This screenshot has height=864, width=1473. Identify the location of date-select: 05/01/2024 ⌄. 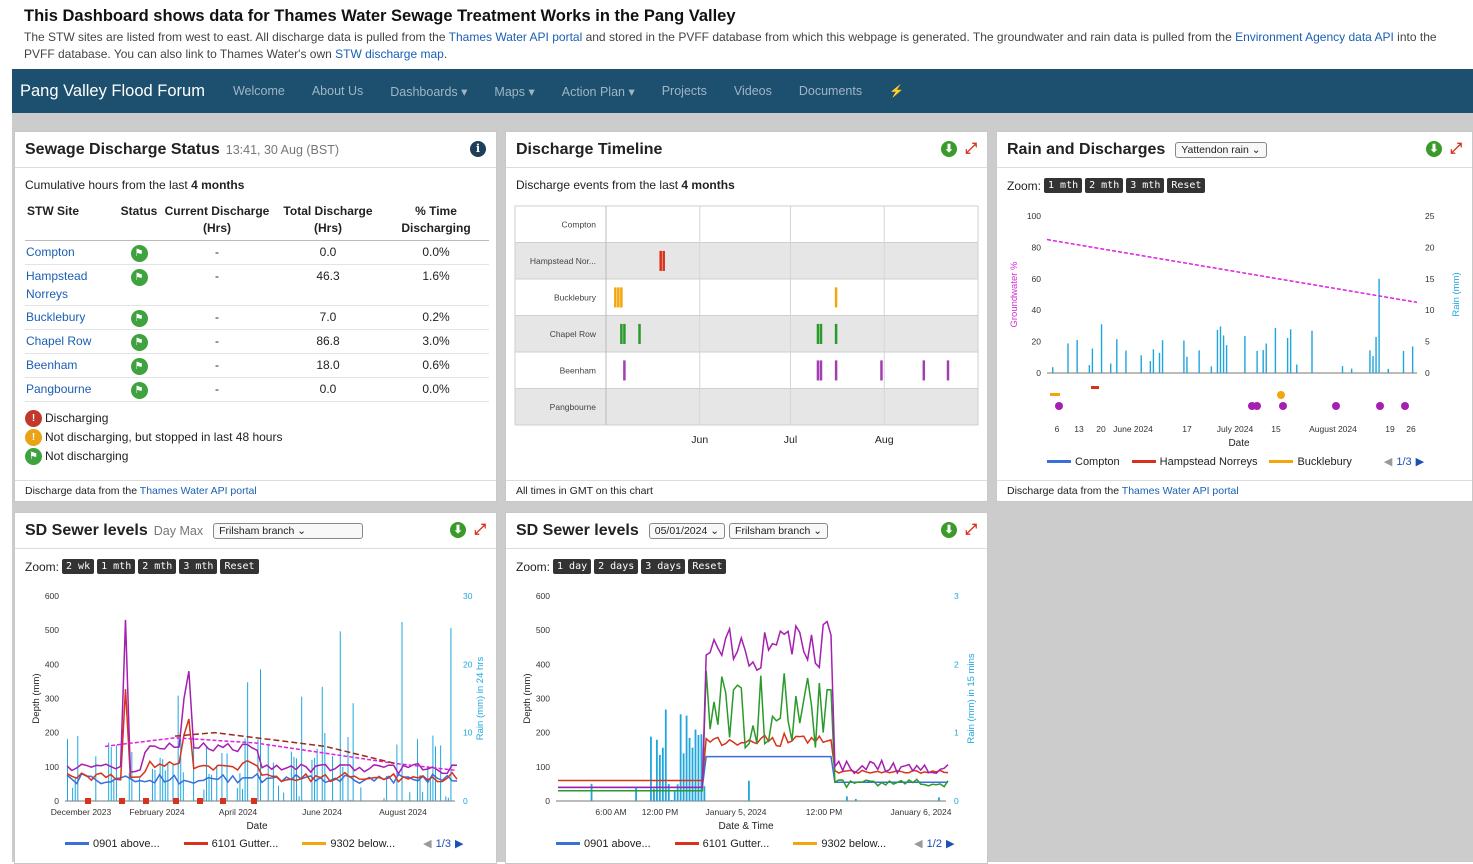
(687, 531).